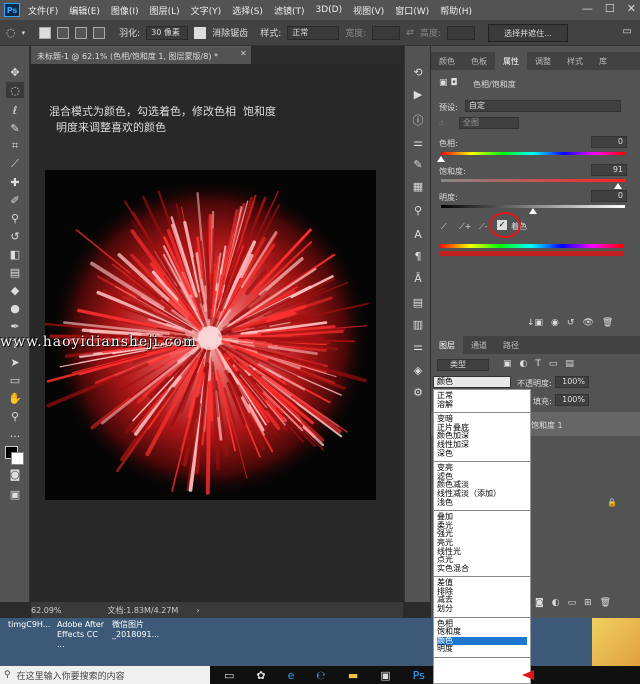 The width and height of the screenshot is (640, 684). Describe the element at coordinates (418, 392) in the screenshot. I see `settings-icon: ⚙` at that location.